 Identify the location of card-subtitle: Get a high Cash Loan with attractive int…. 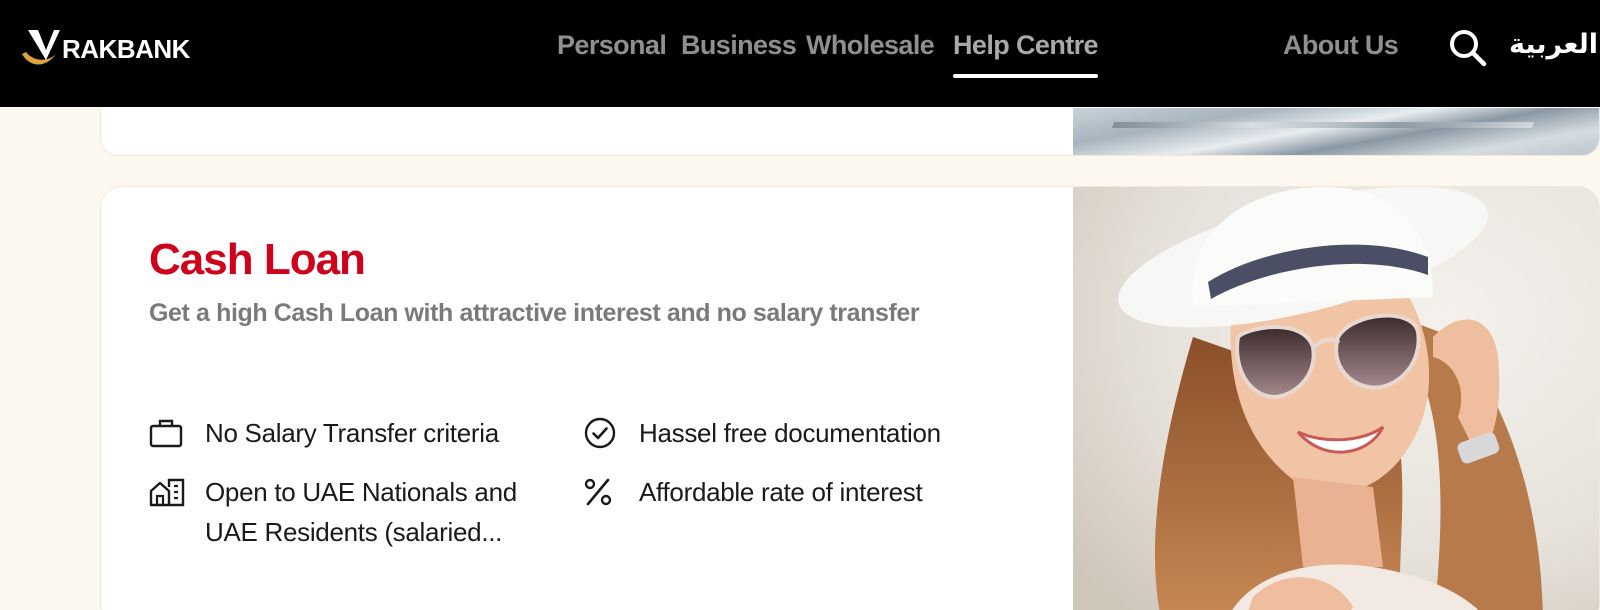
(534, 313).